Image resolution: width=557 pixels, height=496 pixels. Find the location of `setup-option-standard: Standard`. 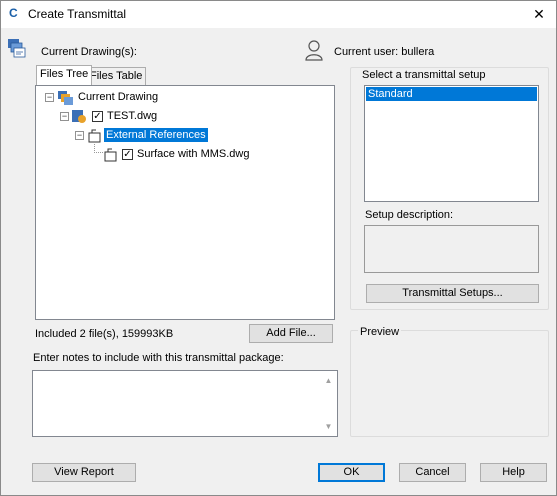

setup-option-standard: Standard is located at coordinates (451, 94).